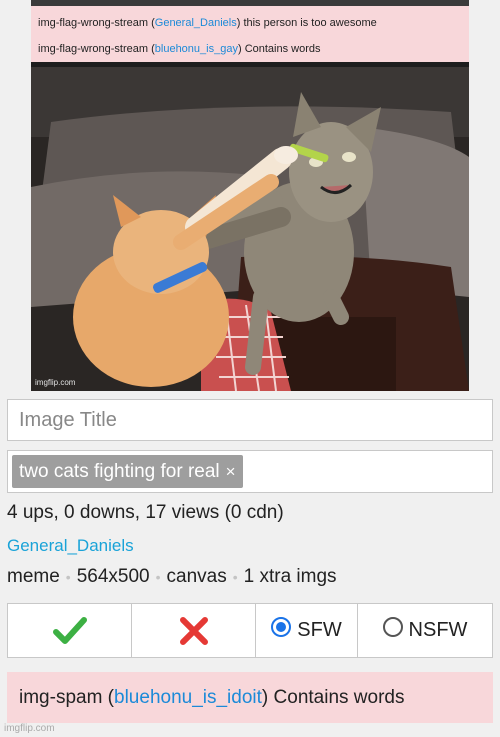  I want to click on sfw-label: SFW, so click(319, 630).